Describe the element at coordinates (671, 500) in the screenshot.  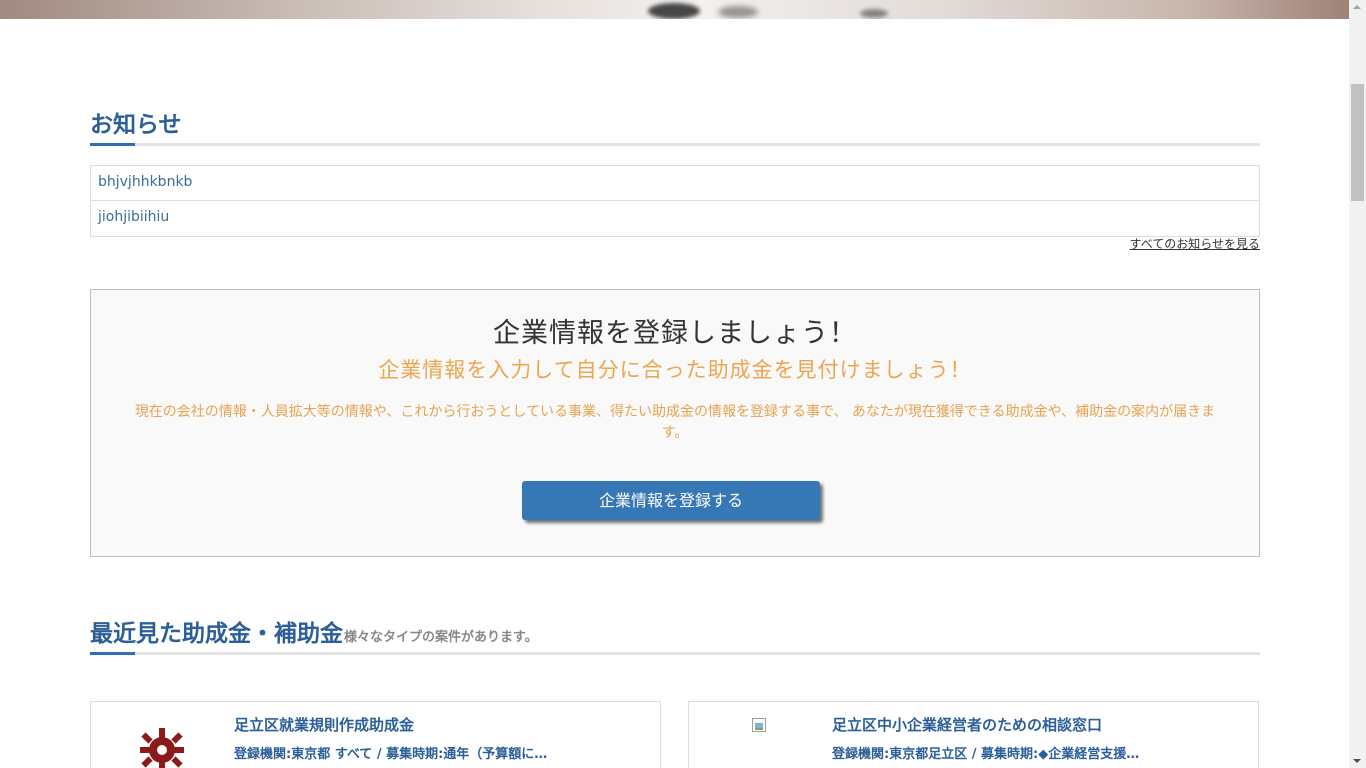
I see `register-company-button: 企業情報を登録する` at that location.